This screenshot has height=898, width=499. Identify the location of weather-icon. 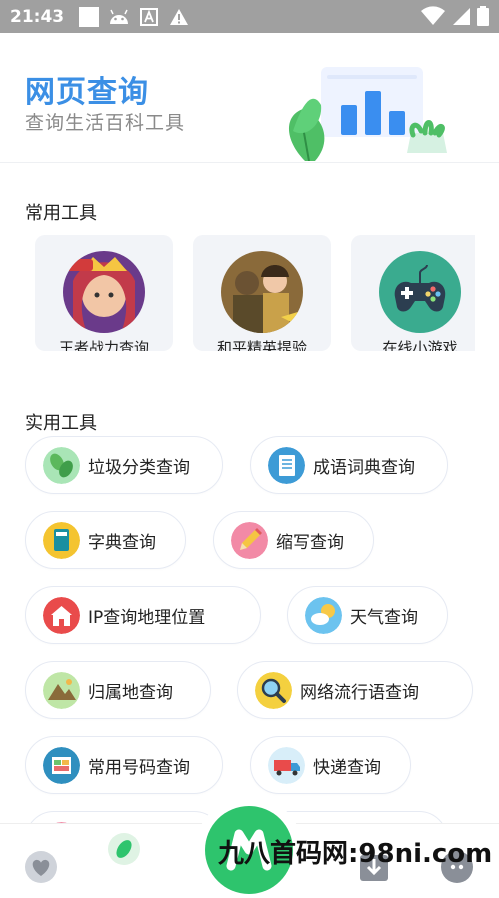
(323, 615).